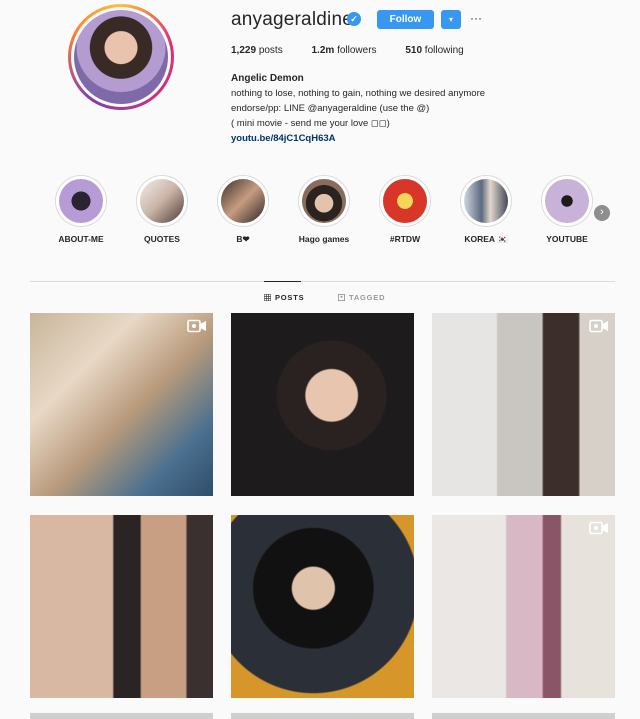  Describe the element at coordinates (81, 239) in the screenshot. I see `highlight-label: ABOUT-ME` at that location.